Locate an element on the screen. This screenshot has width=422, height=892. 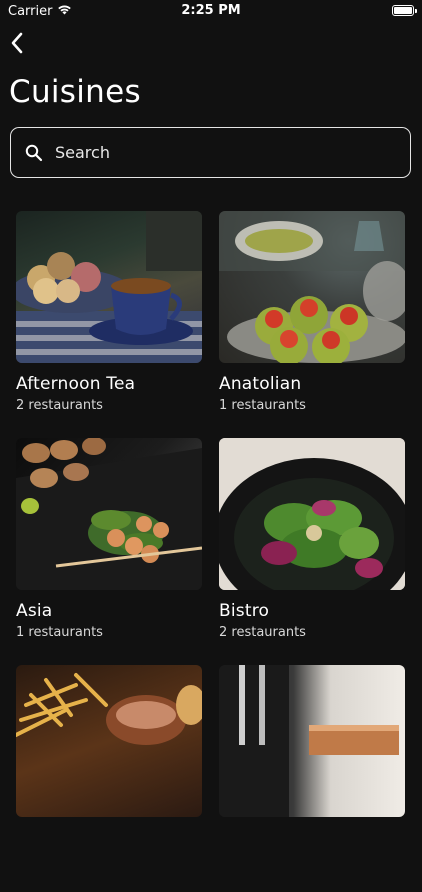
fries-photo is located at coordinates (109, 741).